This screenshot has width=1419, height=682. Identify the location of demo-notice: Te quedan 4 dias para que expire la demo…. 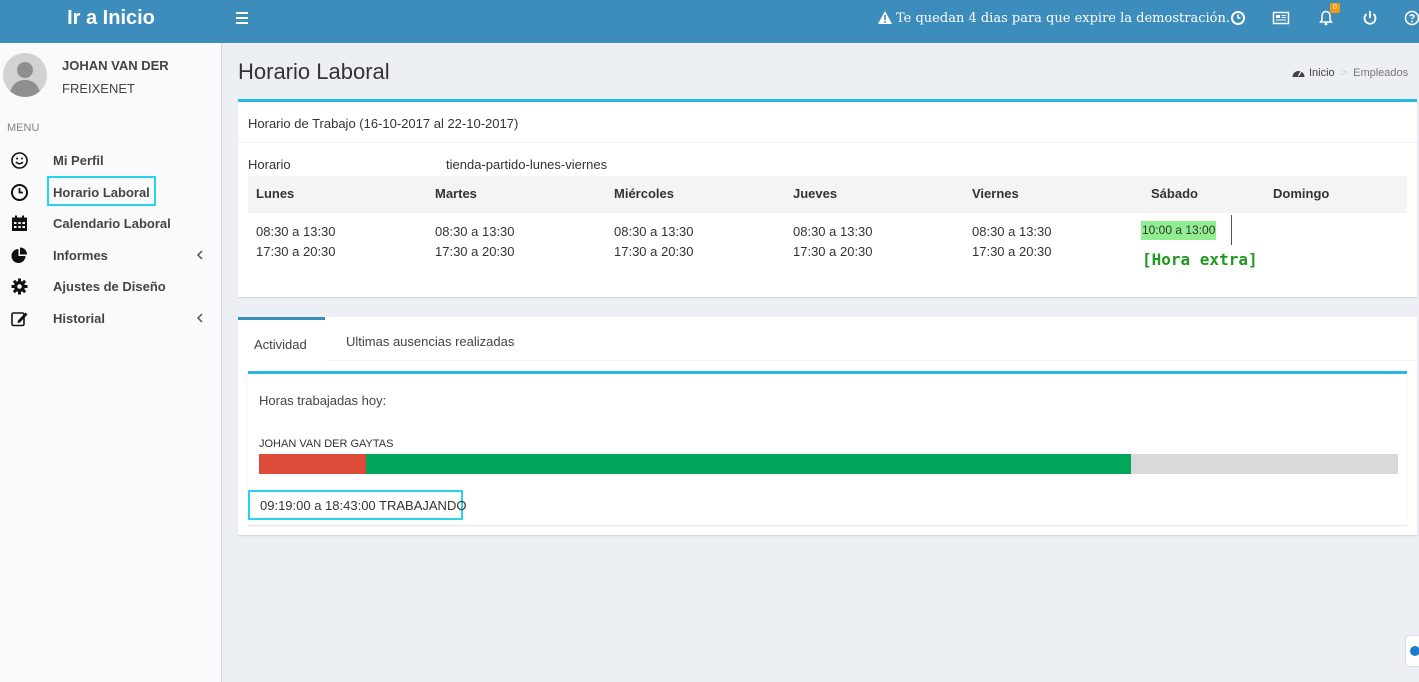
(1054, 18).